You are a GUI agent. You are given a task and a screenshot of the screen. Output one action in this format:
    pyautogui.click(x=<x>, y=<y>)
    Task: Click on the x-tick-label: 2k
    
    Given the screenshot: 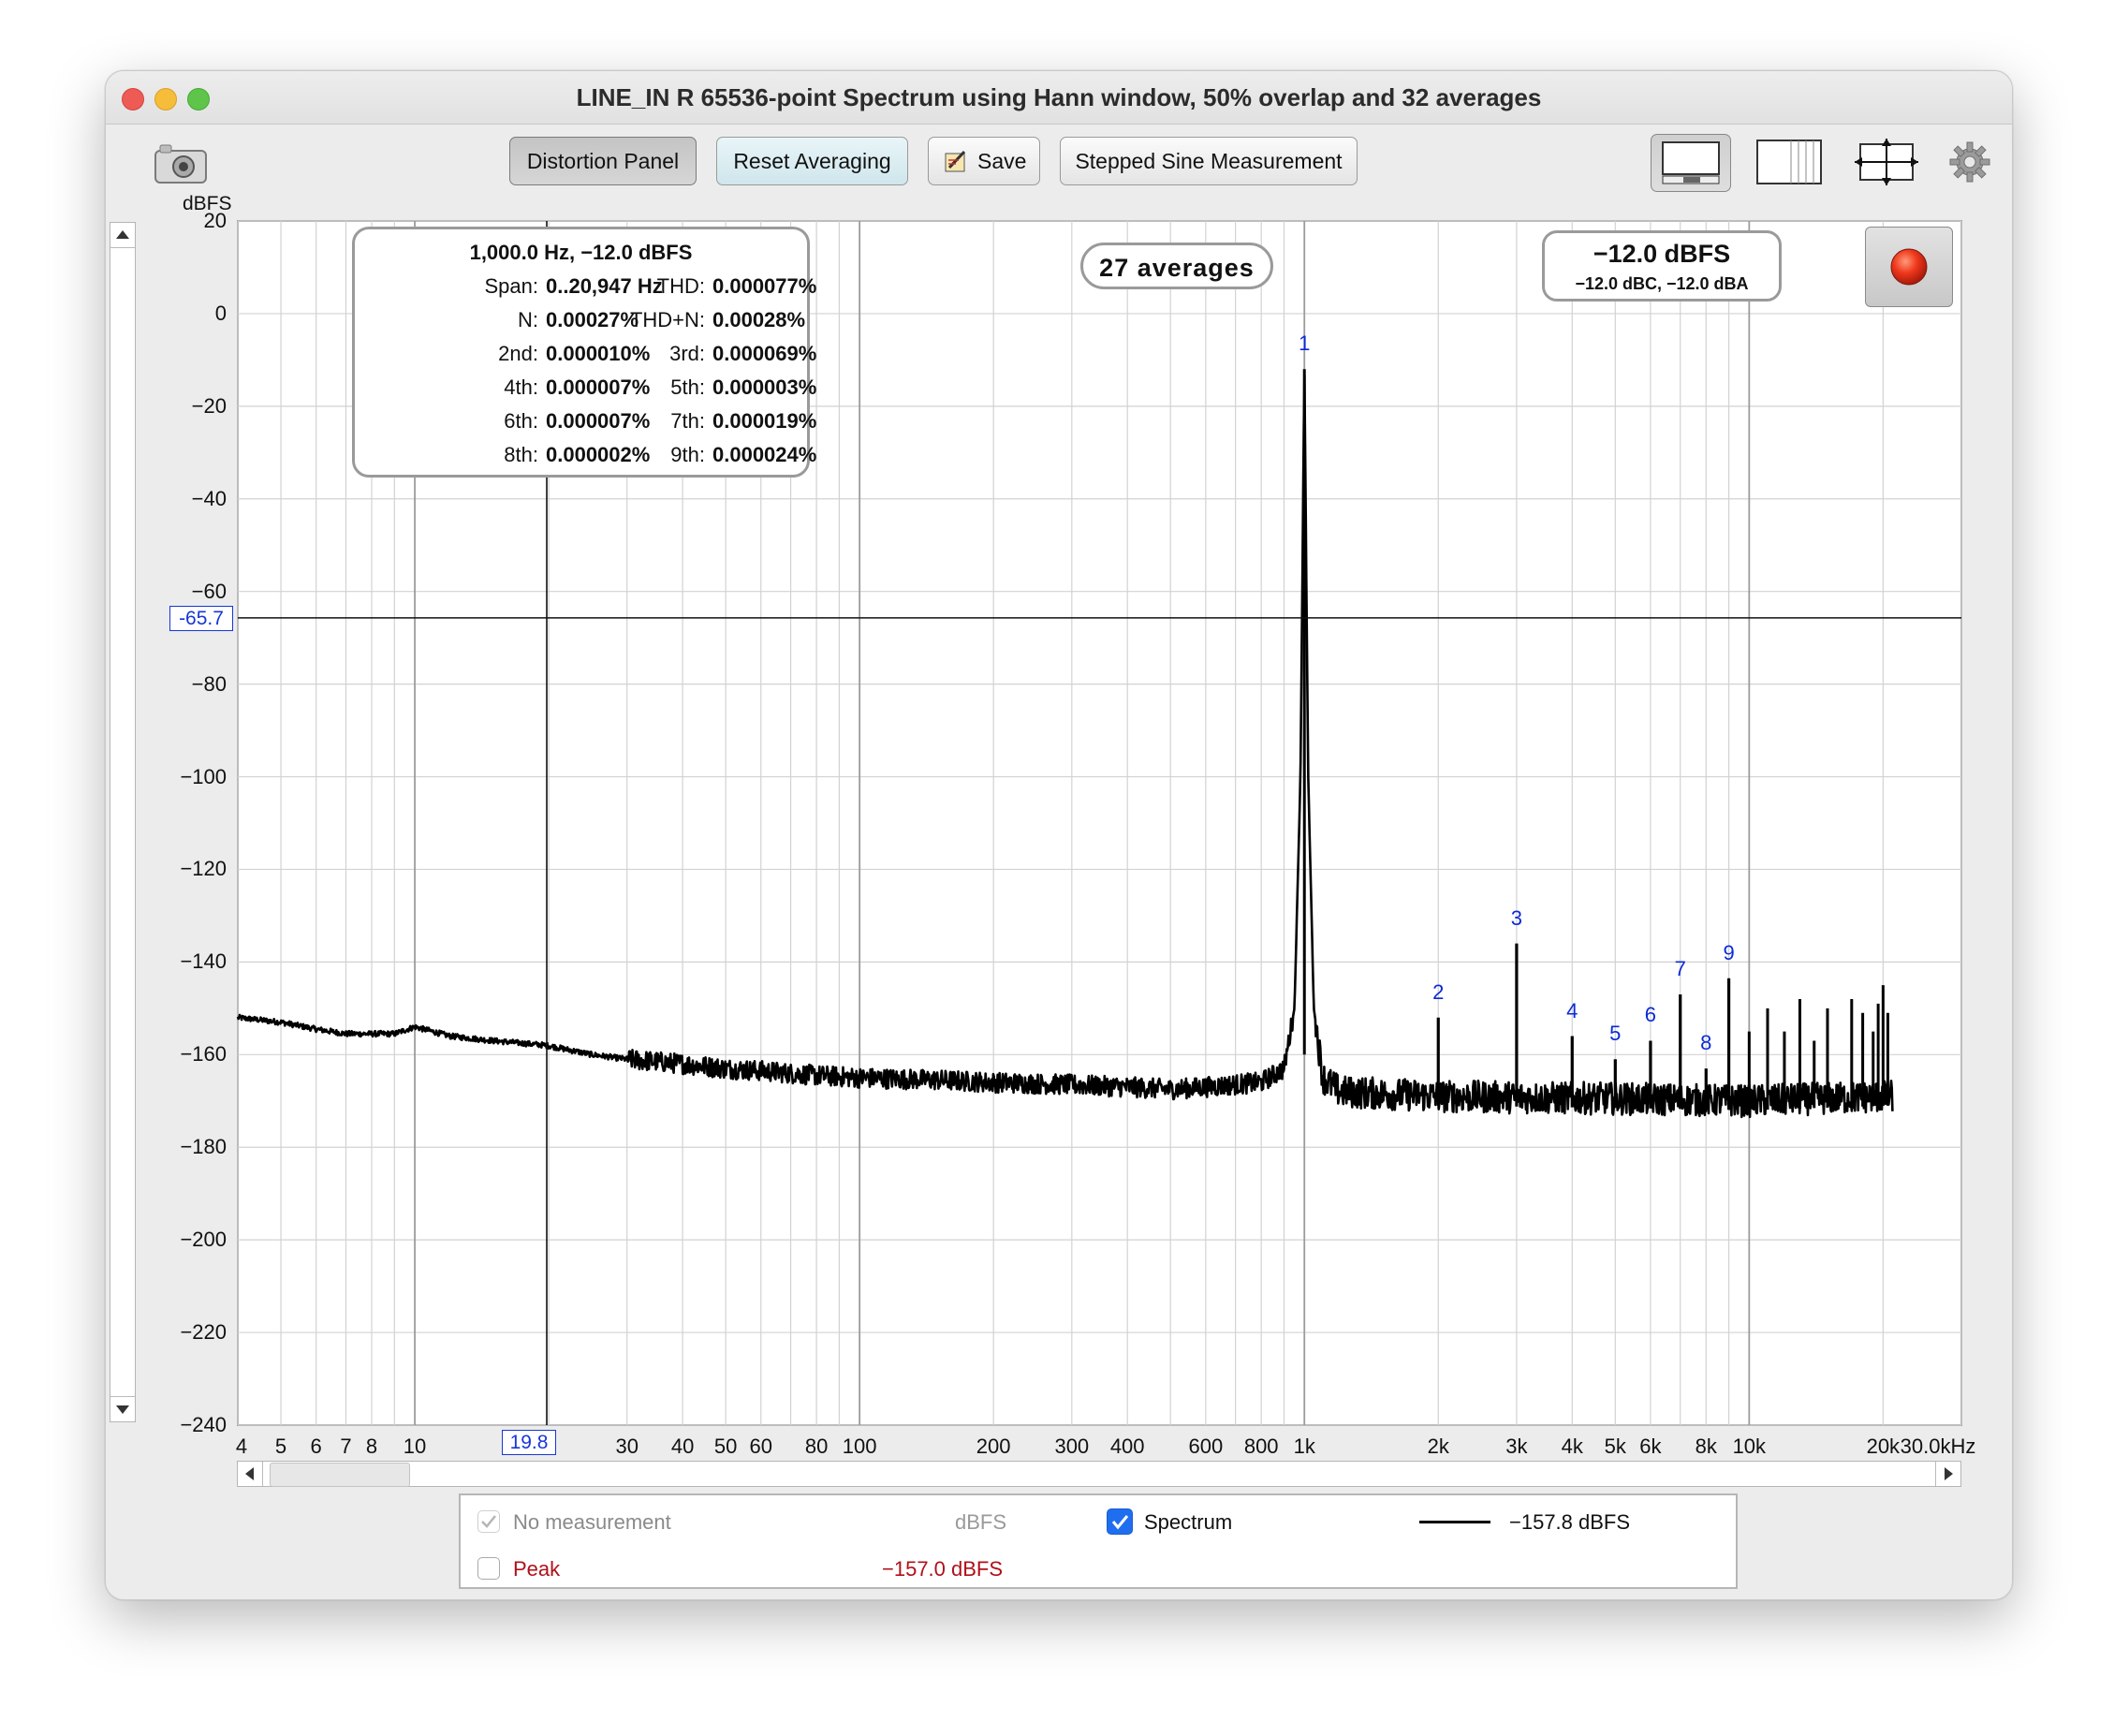 What is the action you would take?
    pyautogui.click(x=1438, y=1446)
    